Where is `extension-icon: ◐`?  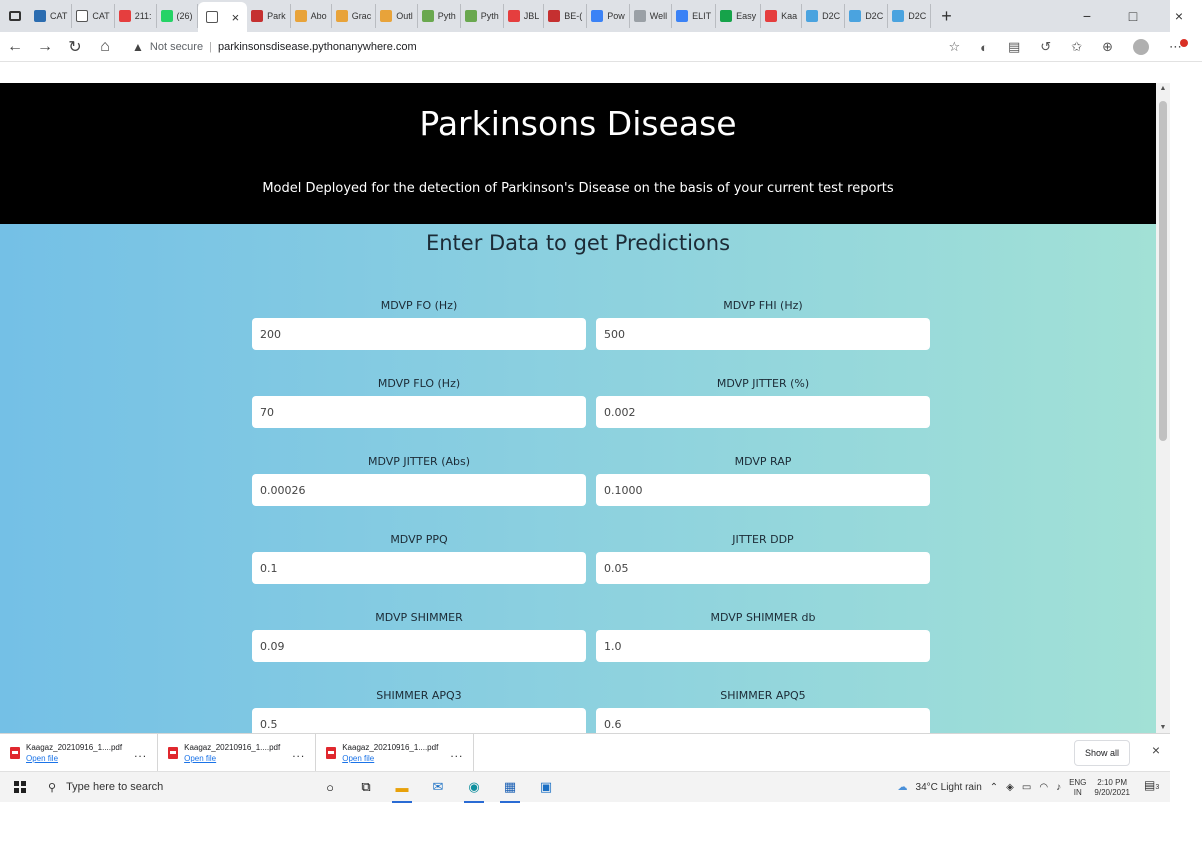
extension-icon: ◐ is located at coordinates (984, 47).